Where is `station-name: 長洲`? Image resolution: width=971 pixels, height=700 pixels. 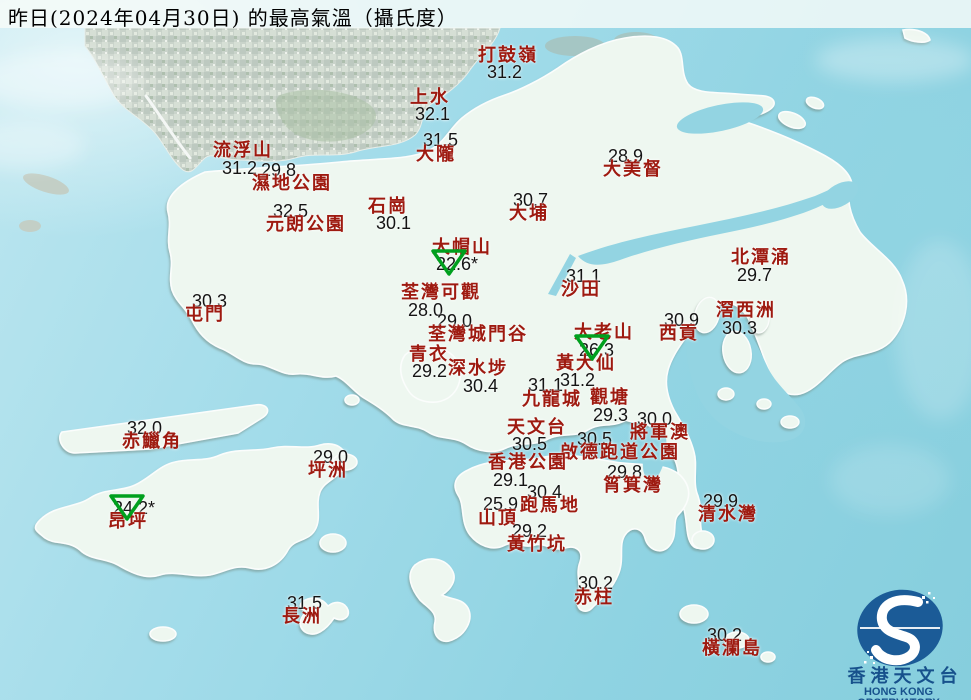
station-name: 長洲 is located at coordinates (302, 616).